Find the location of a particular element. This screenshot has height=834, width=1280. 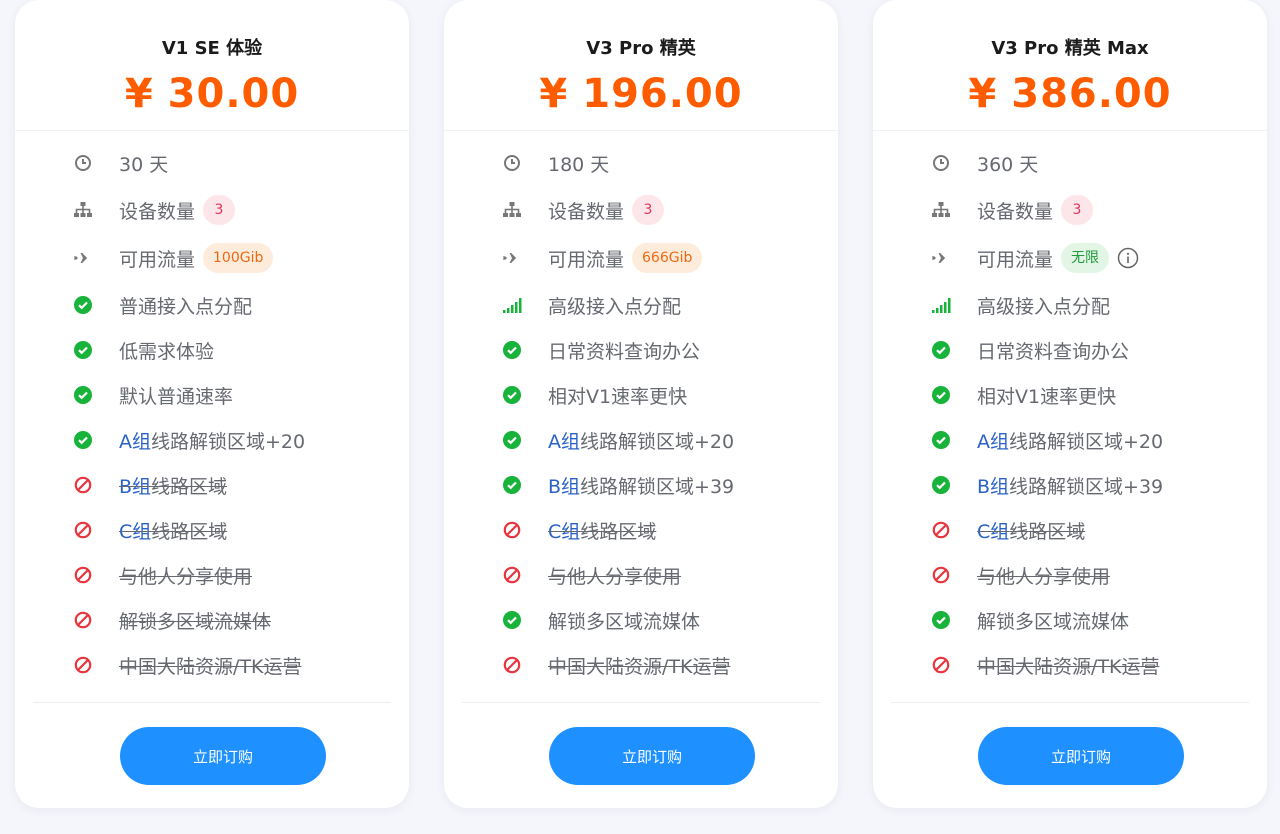

traffic-badge: 无限 is located at coordinates (1085, 258).